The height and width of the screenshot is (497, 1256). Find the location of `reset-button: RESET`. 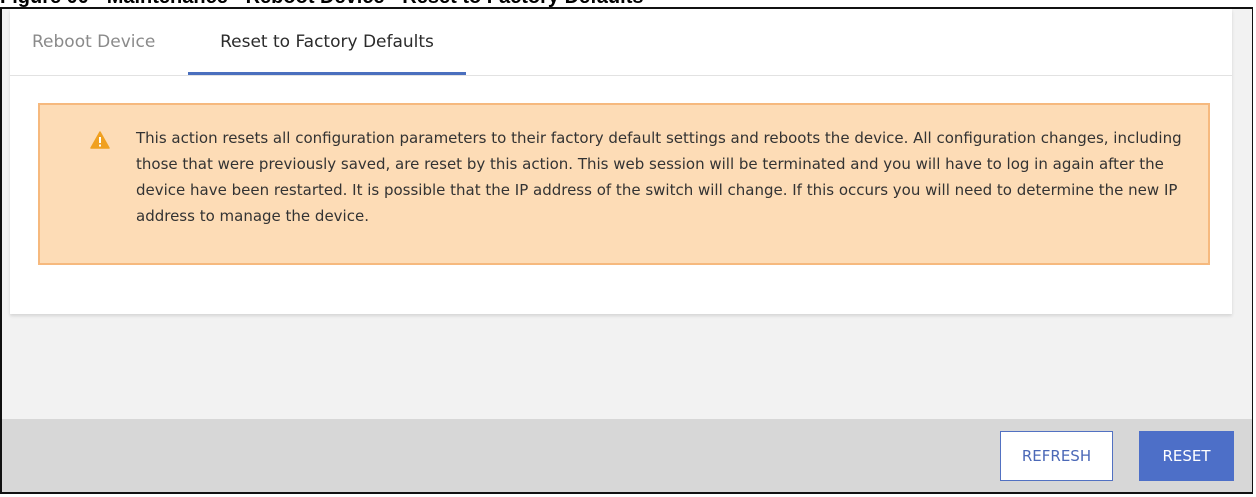

reset-button: RESET is located at coordinates (1186, 456).